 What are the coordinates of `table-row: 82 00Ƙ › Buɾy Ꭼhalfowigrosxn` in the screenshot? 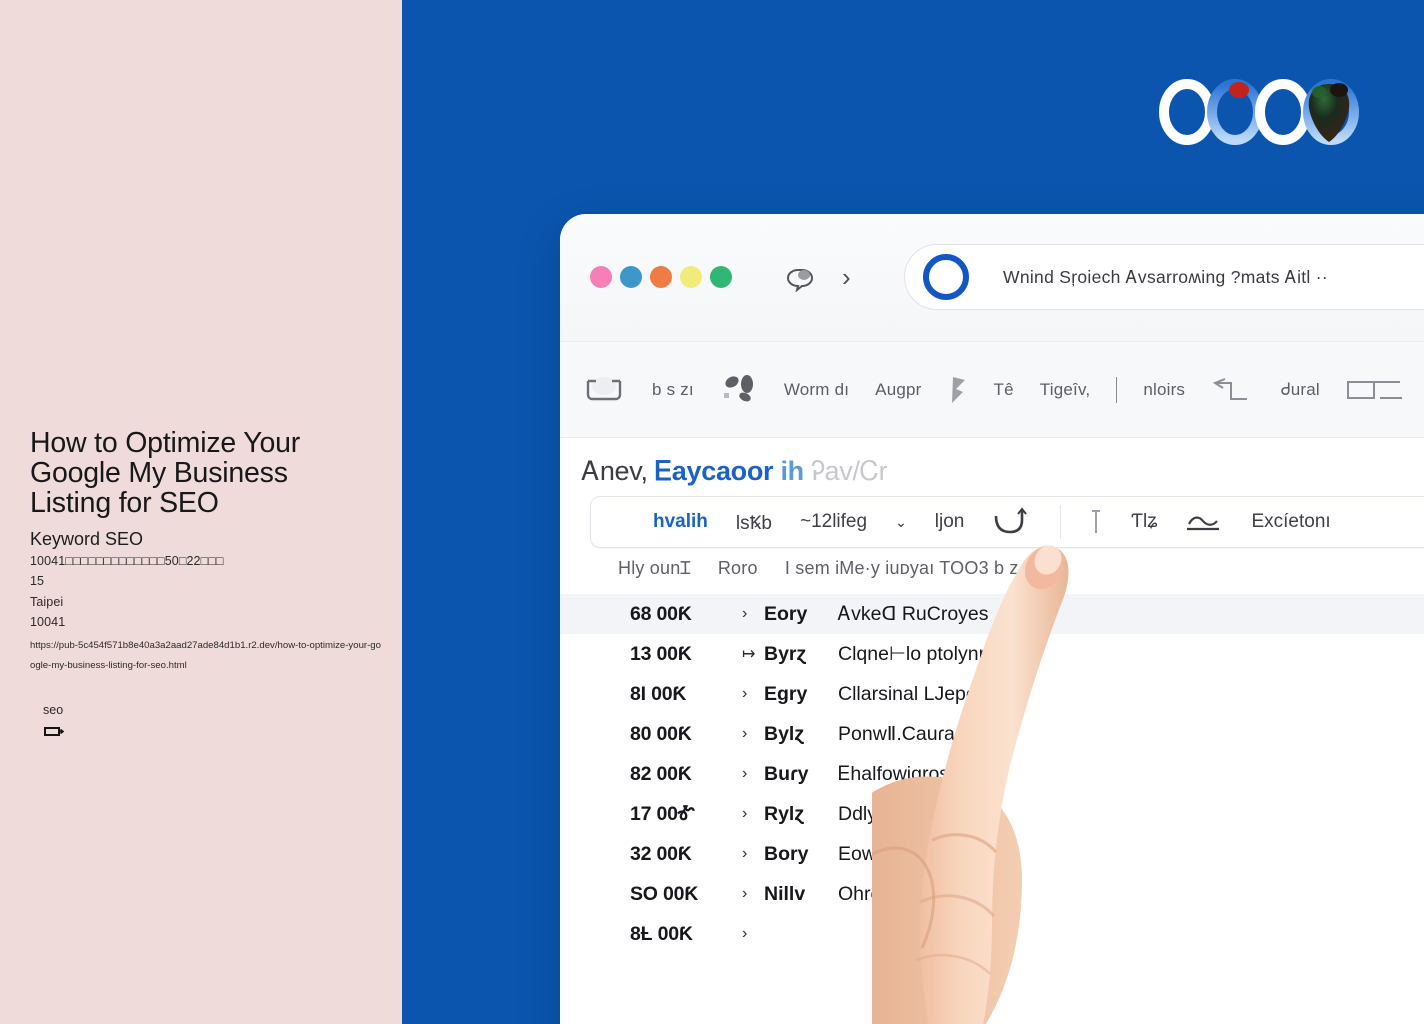 It's located at (992, 774).